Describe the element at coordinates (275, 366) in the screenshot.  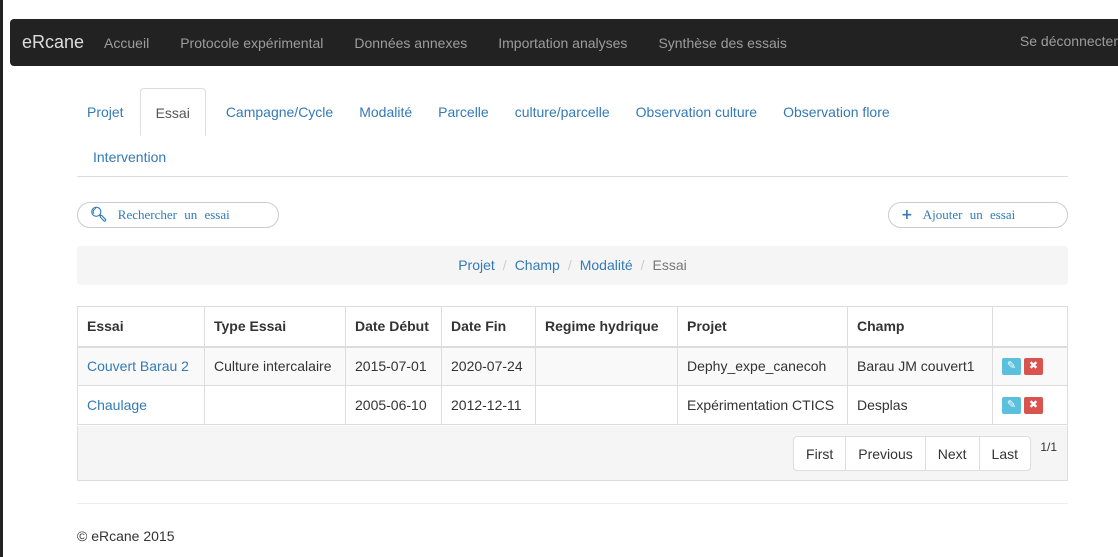
I see `cell-type-essai: Culture intercalaire` at that location.